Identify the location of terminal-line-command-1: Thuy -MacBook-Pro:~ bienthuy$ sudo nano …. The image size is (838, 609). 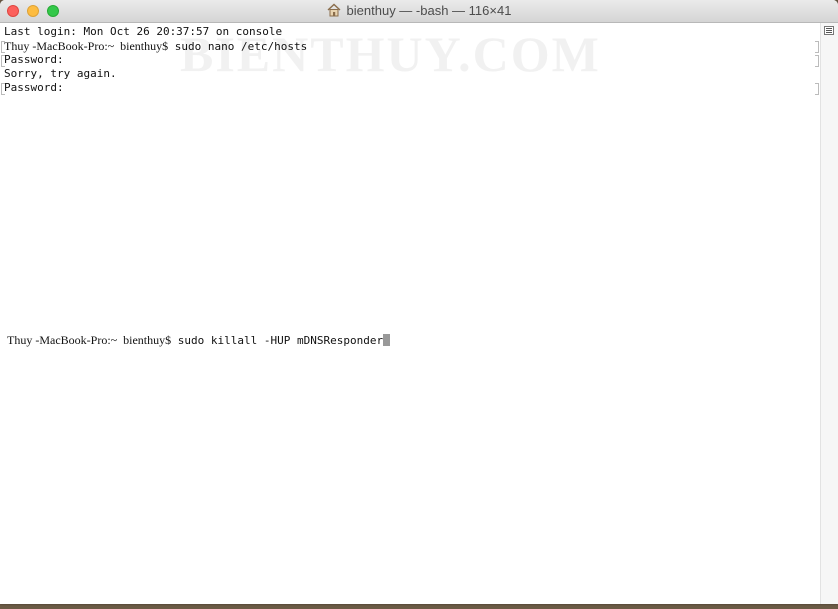
(155, 46).